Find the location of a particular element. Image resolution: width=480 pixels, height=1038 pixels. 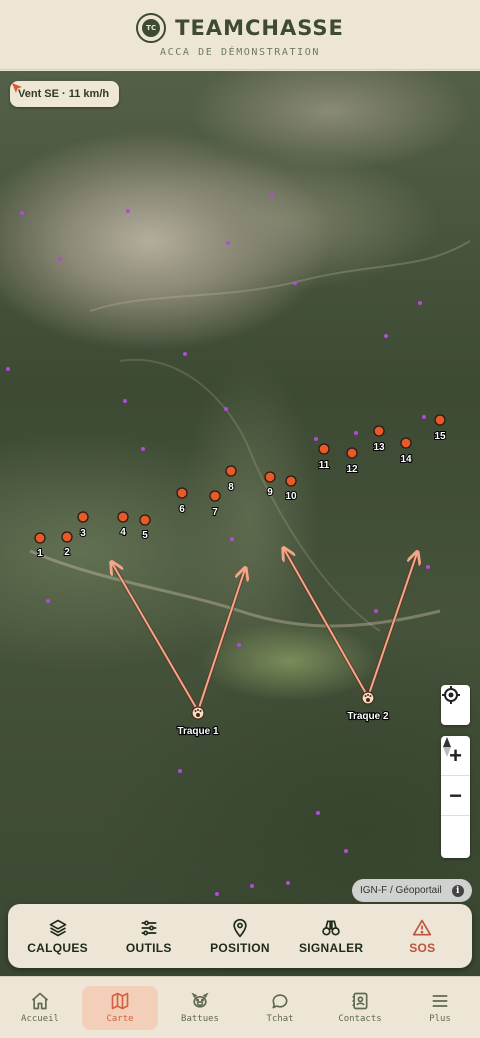

svg-text: 1 is located at coordinates (40, 553).